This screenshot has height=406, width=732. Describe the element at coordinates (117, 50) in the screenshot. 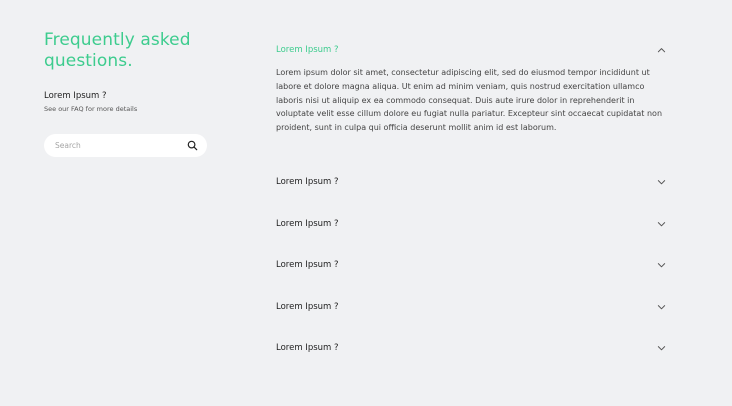

I see `page-title: Frequently asked questions.` at that location.